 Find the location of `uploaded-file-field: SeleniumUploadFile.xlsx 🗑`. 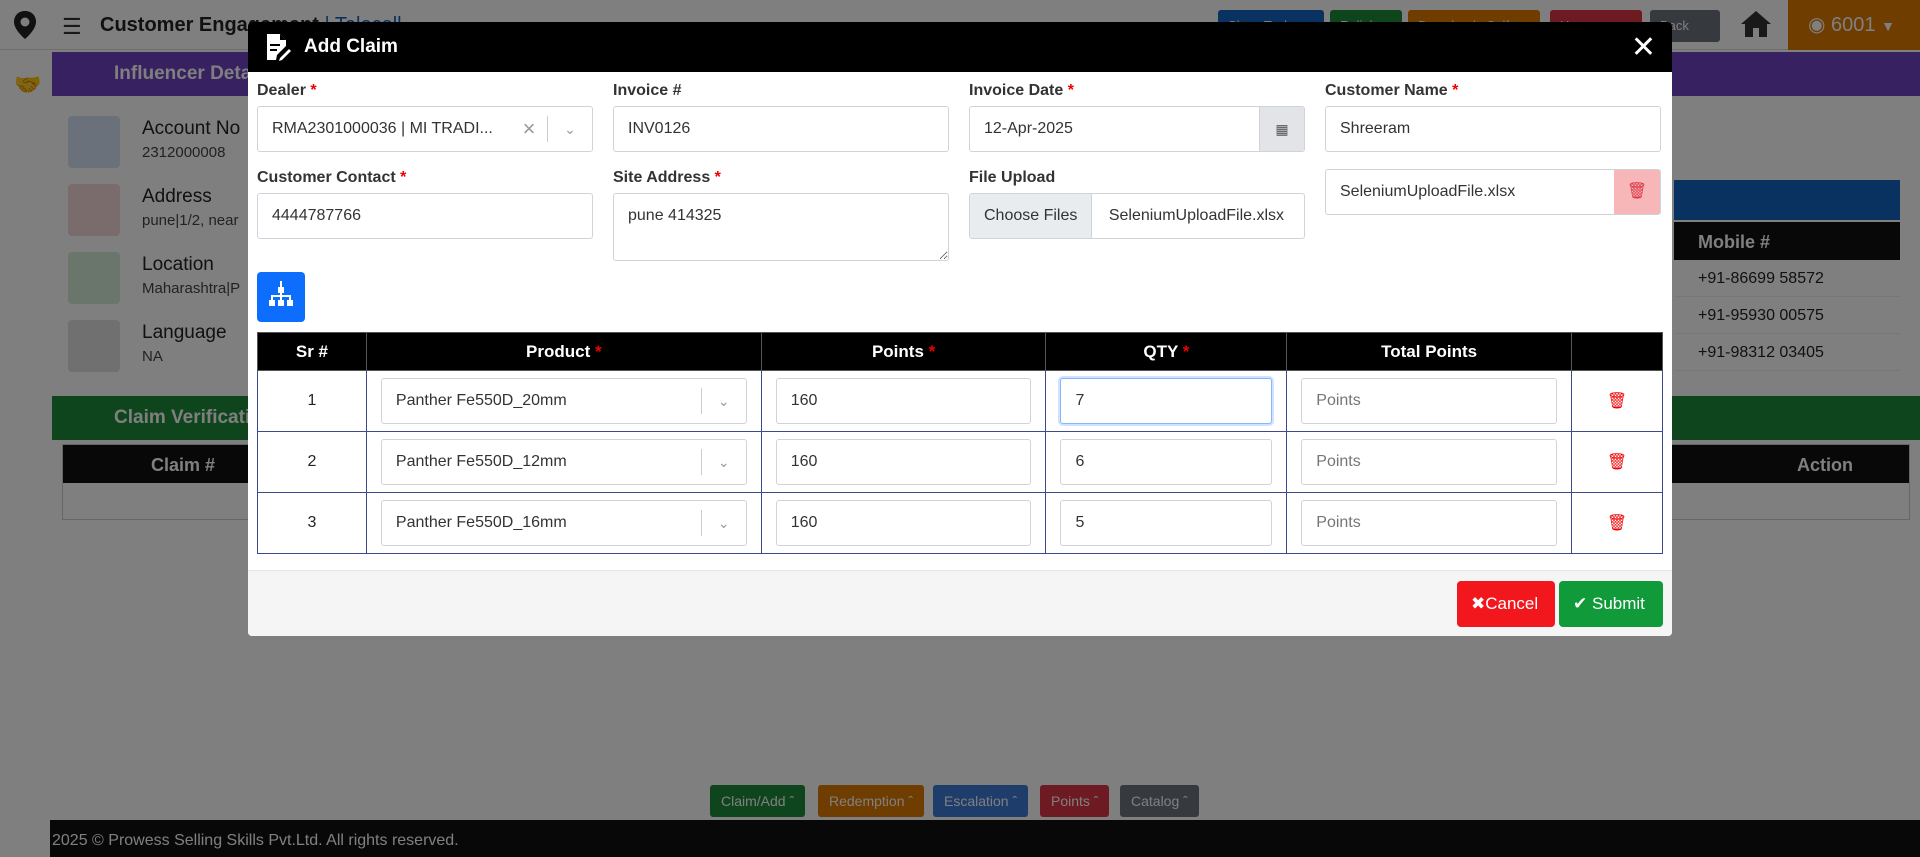

uploaded-file-field: SeleniumUploadFile.xlsx 🗑 is located at coordinates (1493, 192).